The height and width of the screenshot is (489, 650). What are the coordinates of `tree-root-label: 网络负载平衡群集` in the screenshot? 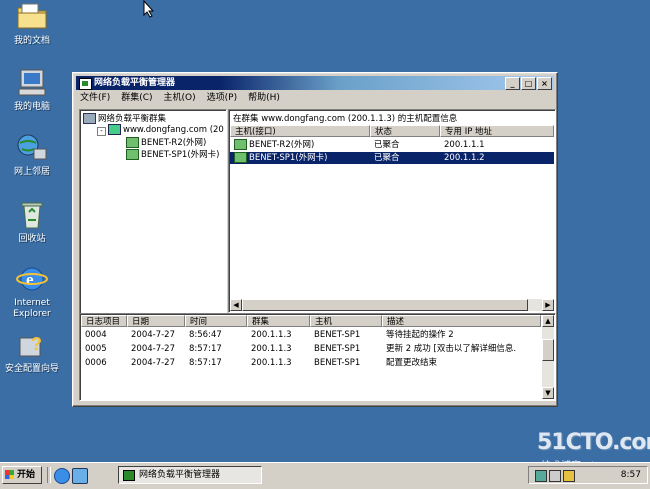 It's located at (132, 119).